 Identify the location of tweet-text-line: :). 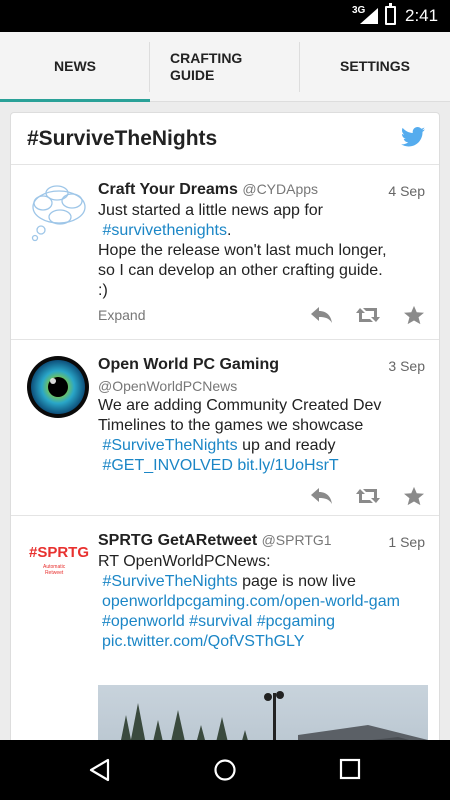
(103, 290).